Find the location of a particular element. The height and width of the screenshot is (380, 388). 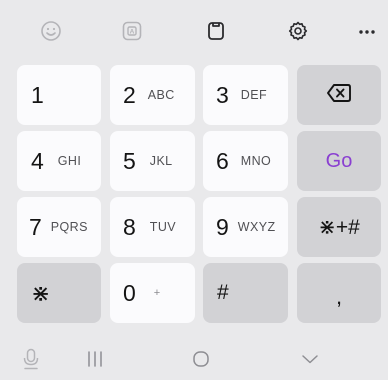

hash-label: # is located at coordinates (223, 292).